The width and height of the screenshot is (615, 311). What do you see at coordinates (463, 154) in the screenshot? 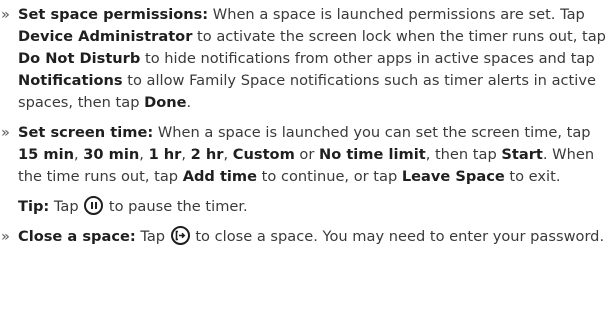
I see `body-text: , then tap` at bounding box center [463, 154].